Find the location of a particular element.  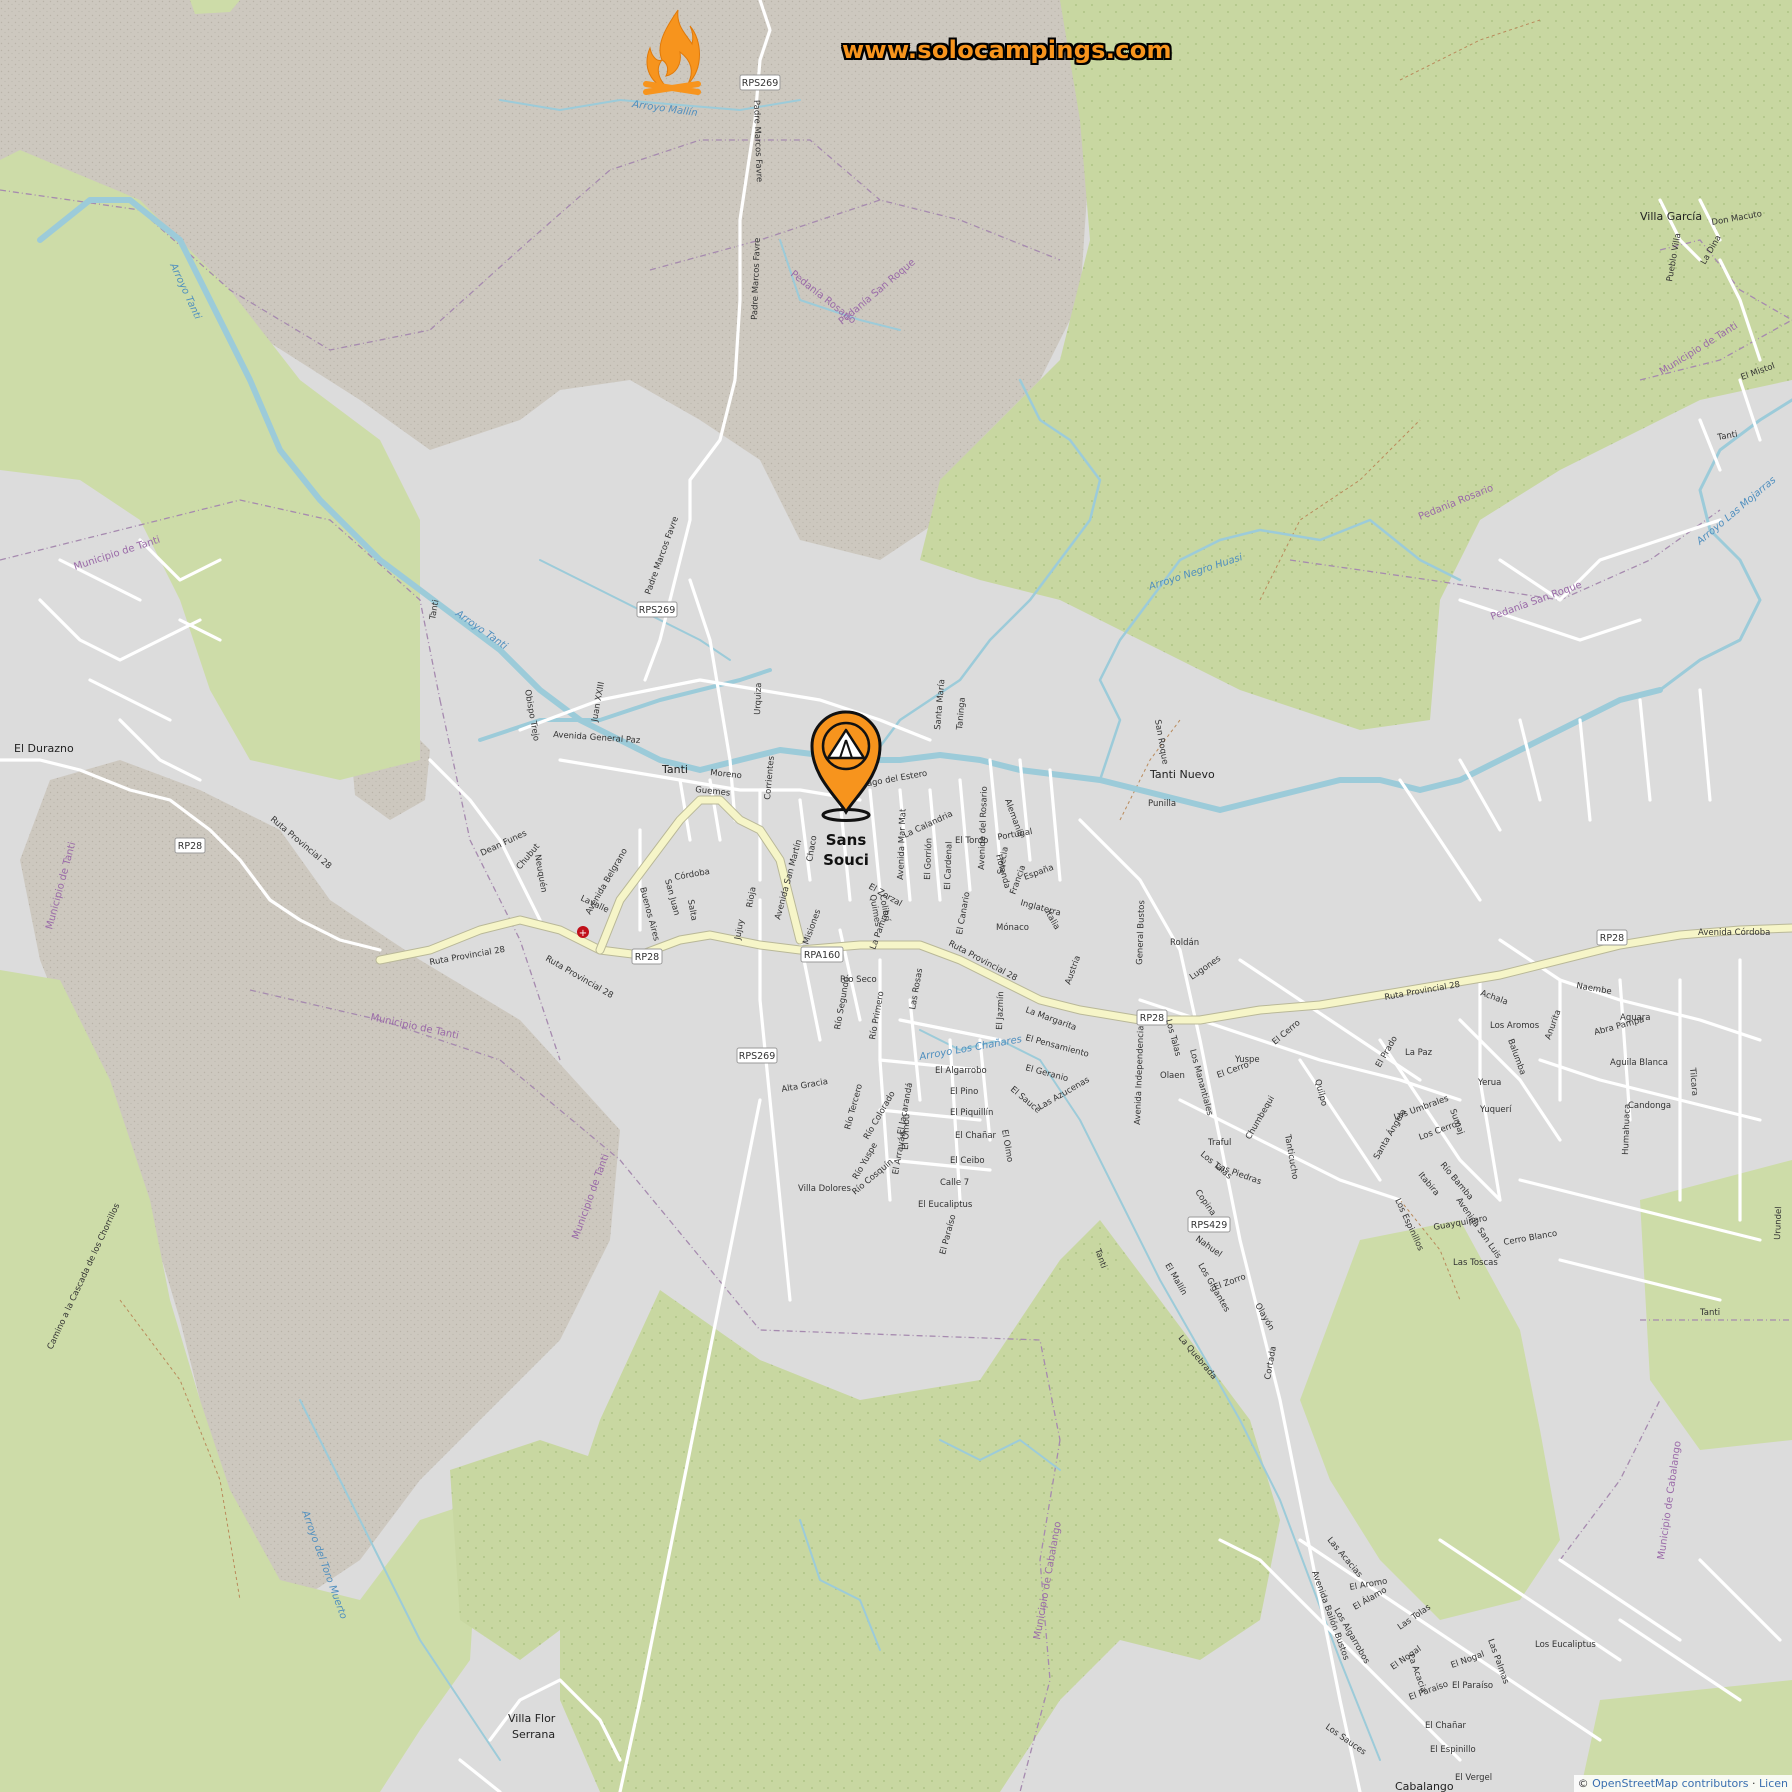

label-el-eucaliptus: El Eucaliptus is located at coordinates (945, 1205).